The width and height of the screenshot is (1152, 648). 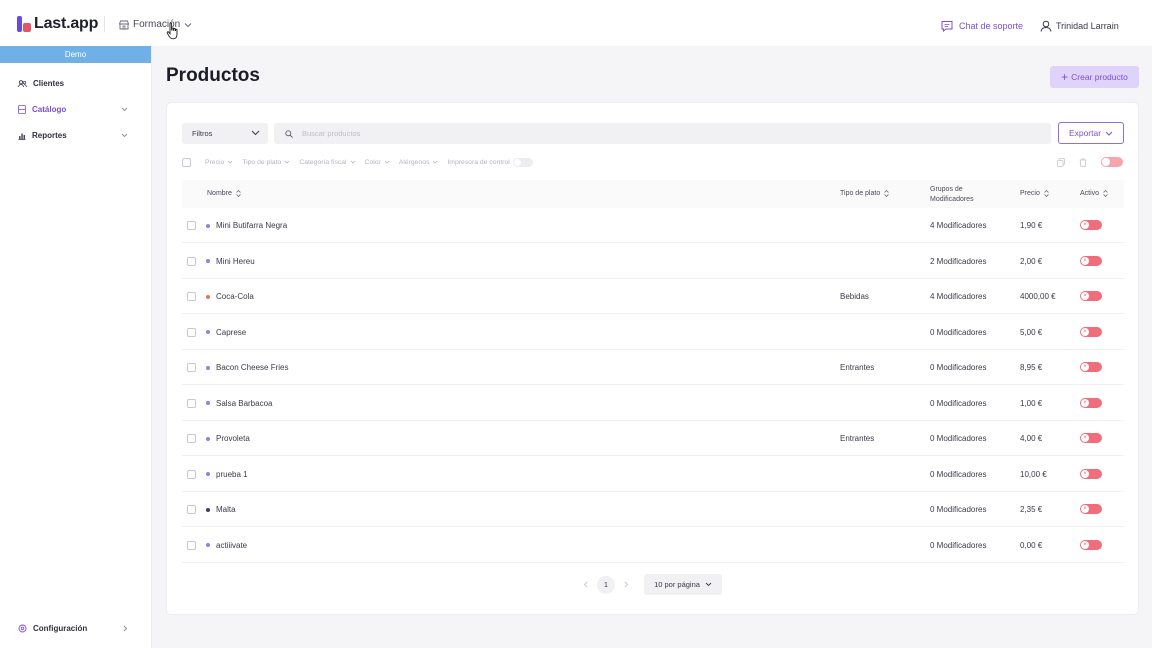 What do you see at coordinates (683, 584) in the screenshot?
I see `per-page-select: 10 por página` at bounding box center [683, 584].